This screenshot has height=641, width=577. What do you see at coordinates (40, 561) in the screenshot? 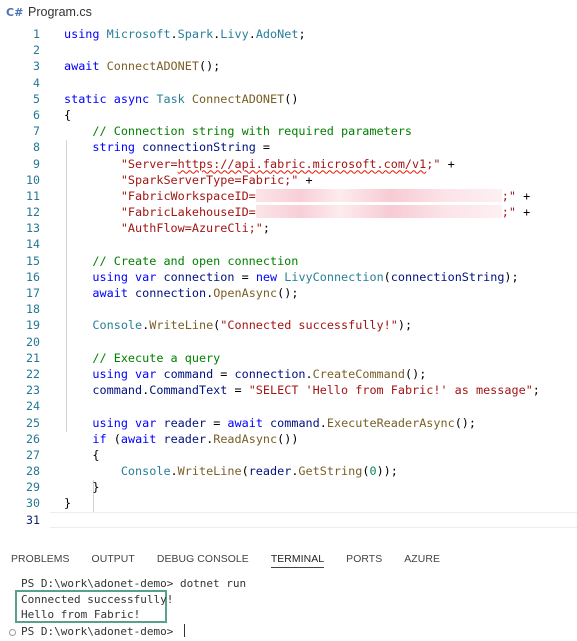
I see `tab-problems: PROBLEMS` at bounding box center [40, 561].